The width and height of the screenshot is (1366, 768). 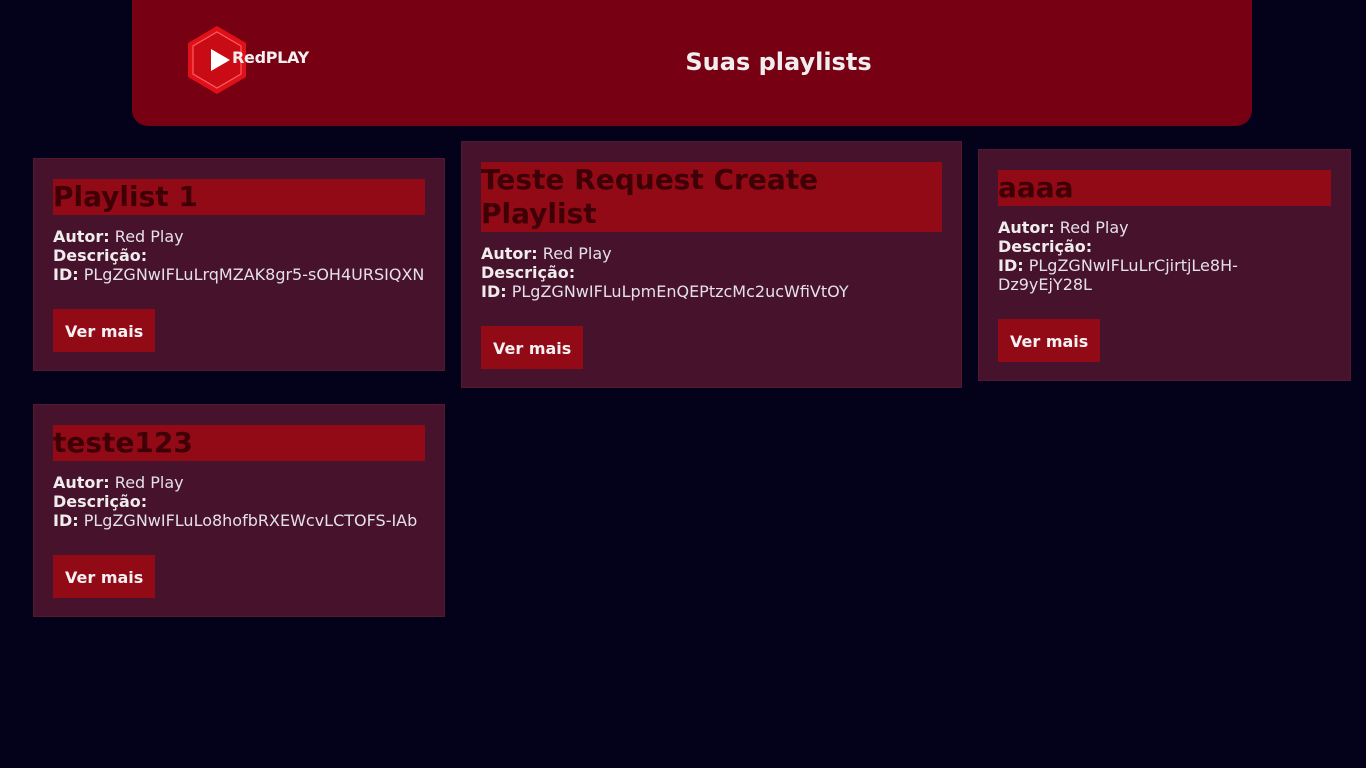 What do you see at coordinates (711, 197) in the screenshot?
I see `playlist-title: Teste Request Create Playlist` at bounding box center [711, 197].